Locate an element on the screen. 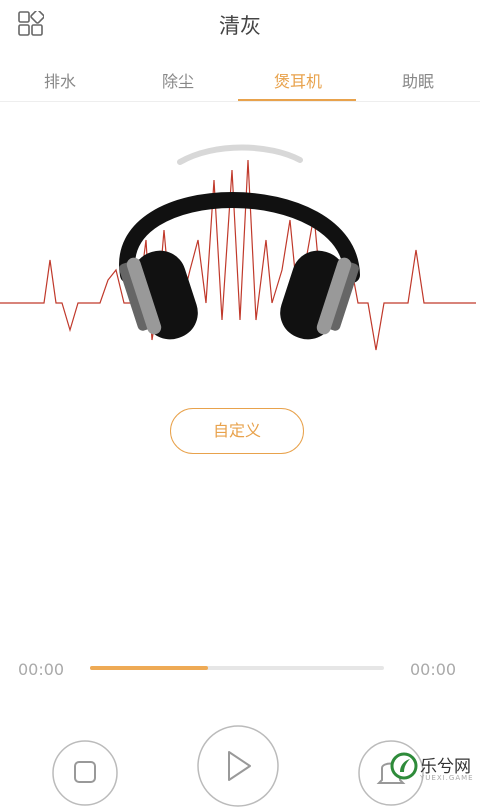 Image resolution: width=480 pixels, height=808 pixels. stop-icon is located at coordinates (85, 772).